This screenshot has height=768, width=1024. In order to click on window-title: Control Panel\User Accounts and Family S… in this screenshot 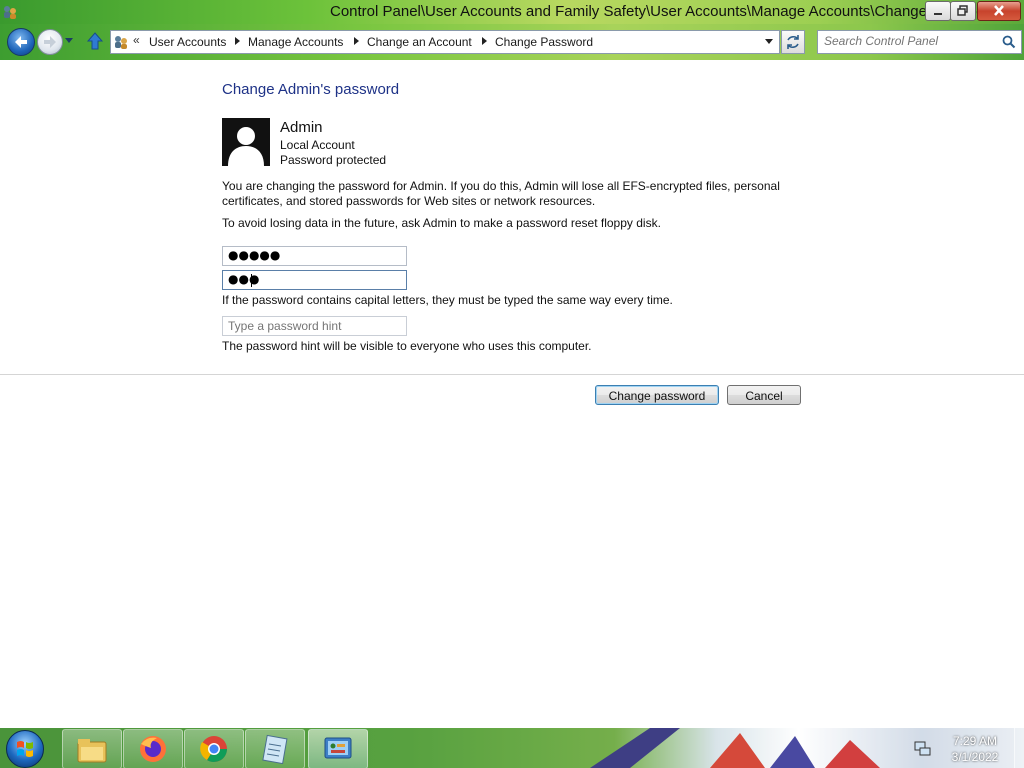, I will do `click(675, 11)`.